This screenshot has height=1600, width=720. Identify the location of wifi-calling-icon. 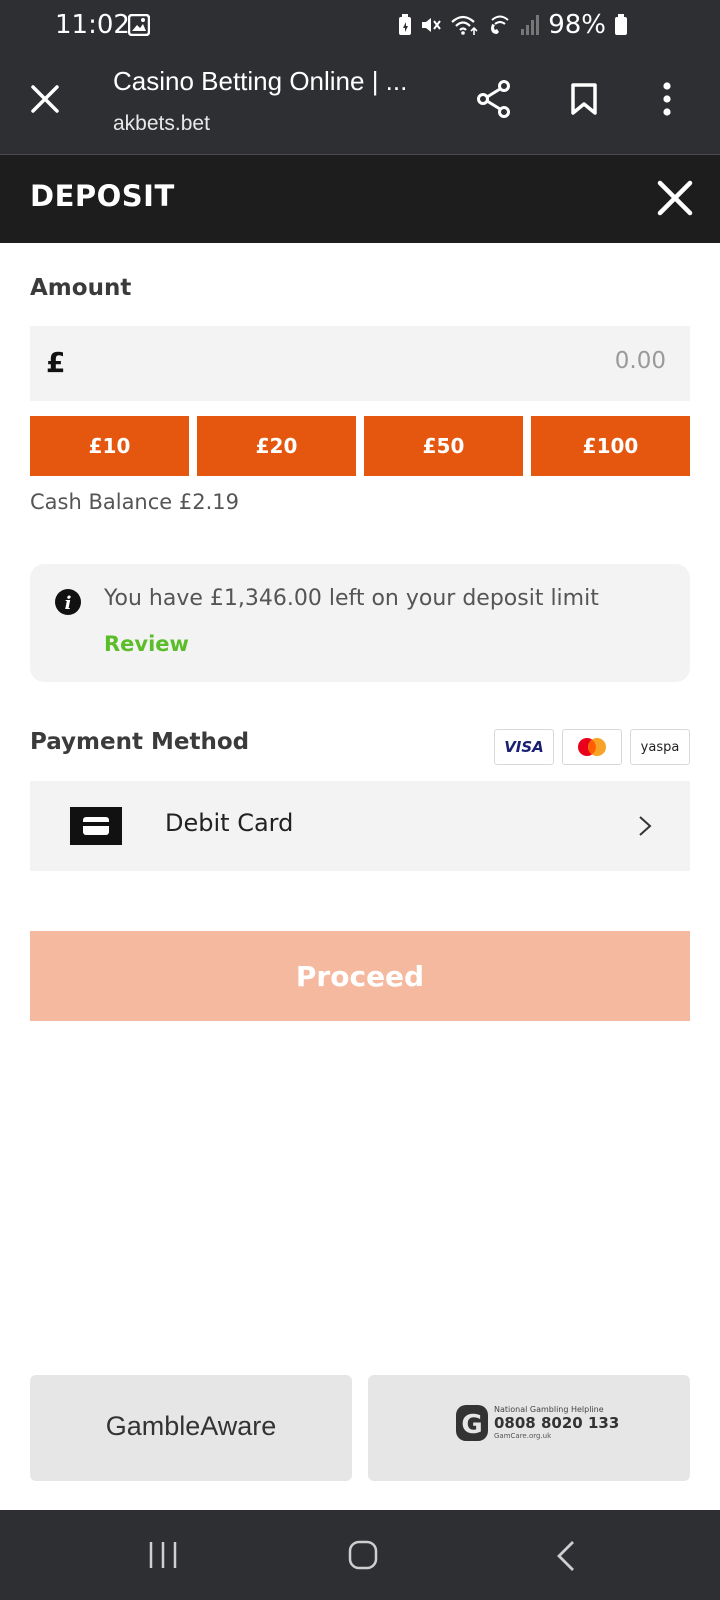
(500, 27).